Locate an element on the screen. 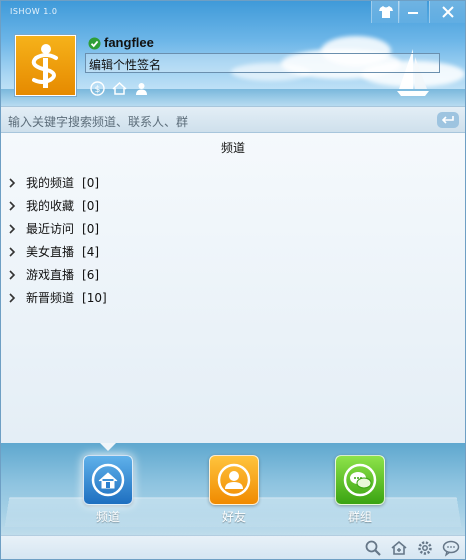 The width and height of the screenshot is (466, 560). tab-groups-label: 群组 is located at coordinates (359, 517).